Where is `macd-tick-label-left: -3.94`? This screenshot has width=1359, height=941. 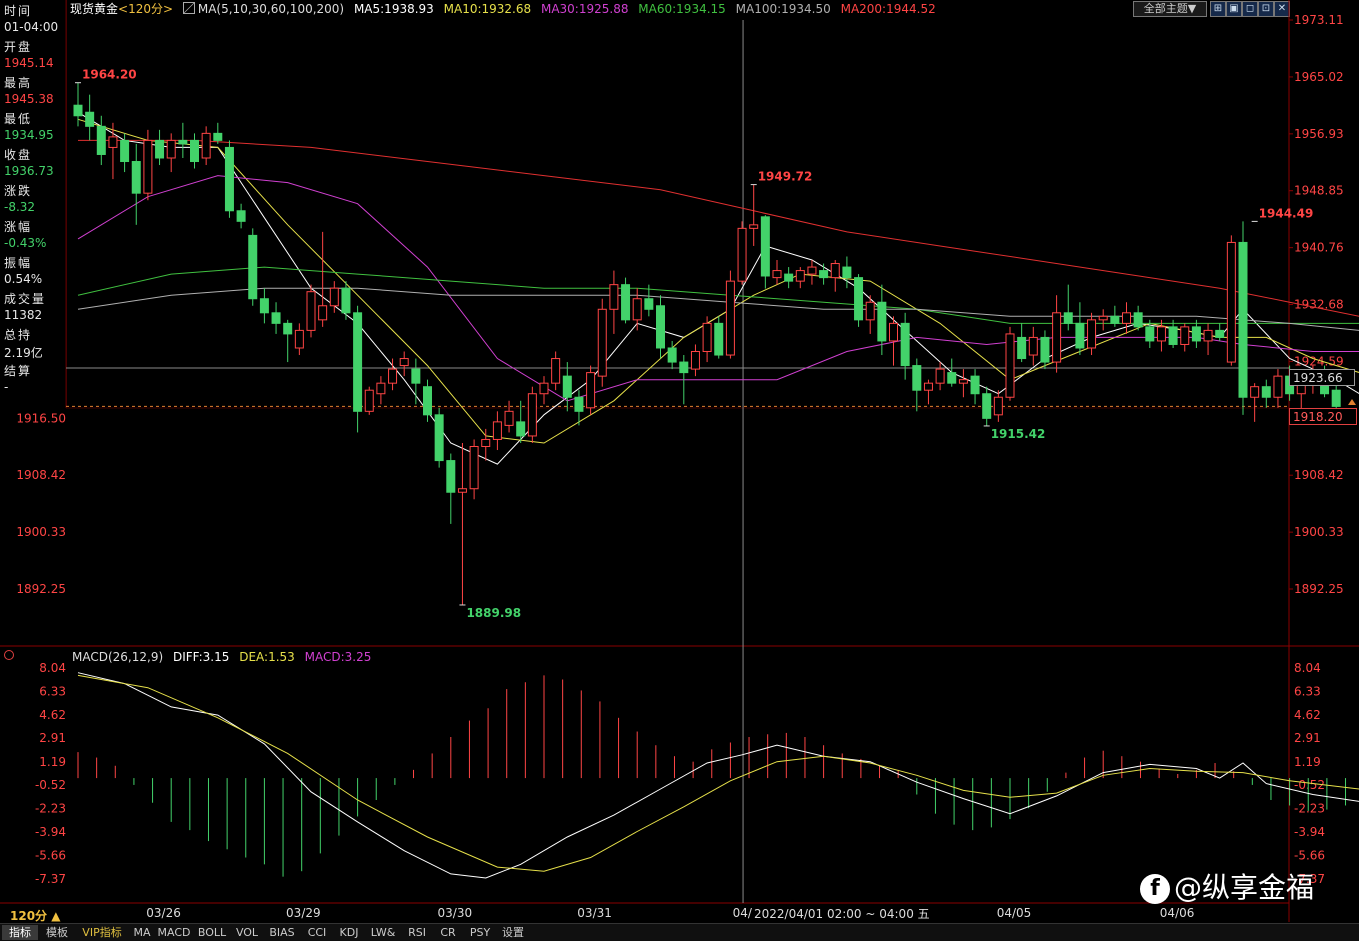
macd-tick-label-left: -3.94 is located at coordinates (50, 832).